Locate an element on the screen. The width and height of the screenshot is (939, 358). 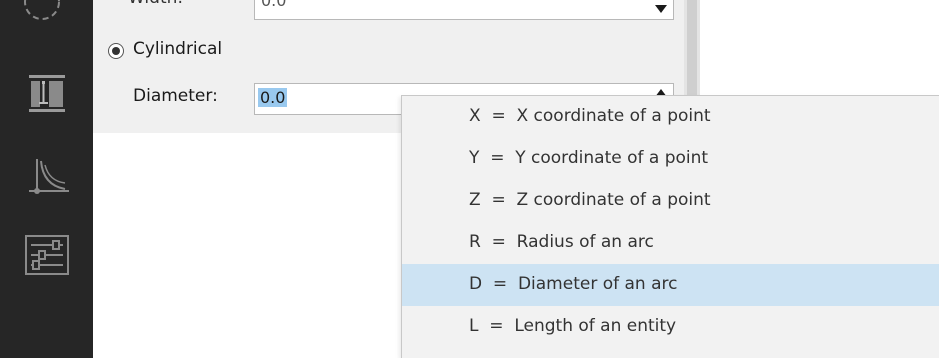
dropdown-item-l: L = Length of an entity is located at coordinates (670, 327).